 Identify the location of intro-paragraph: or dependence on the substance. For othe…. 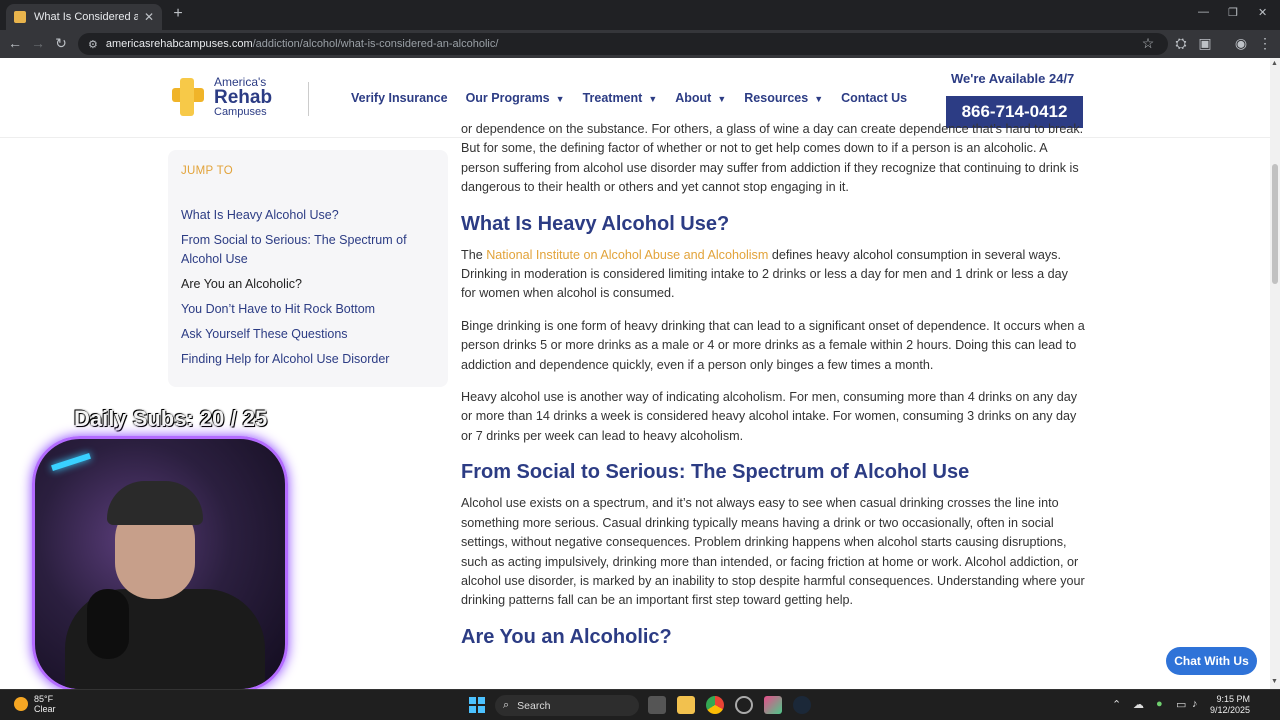
(772, 158).